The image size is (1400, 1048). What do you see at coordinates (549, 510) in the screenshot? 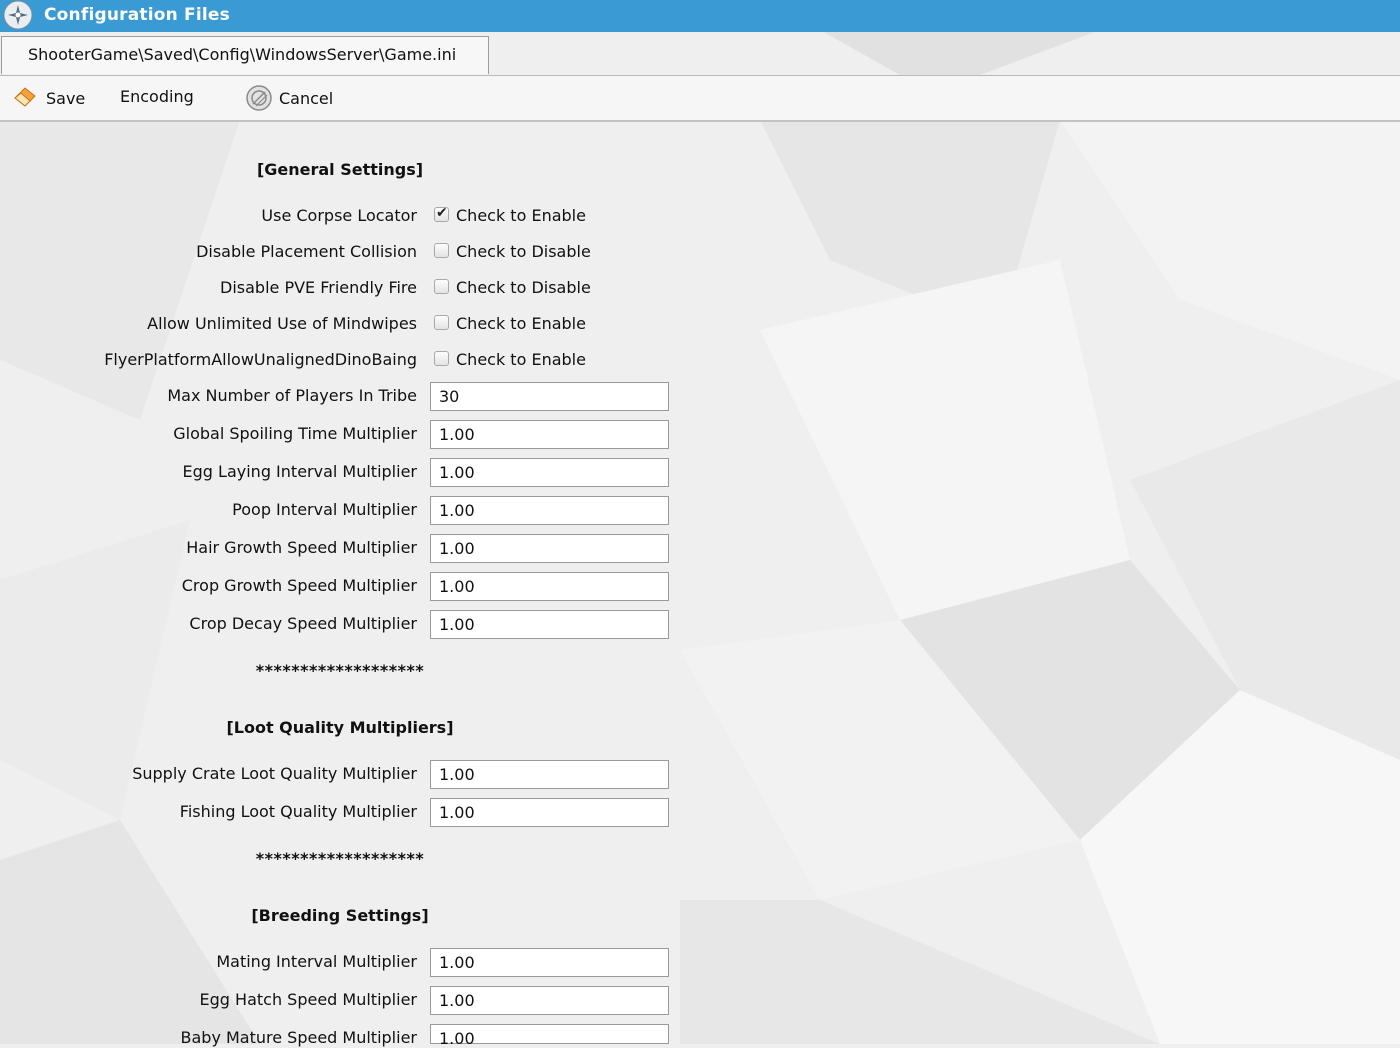
I see `poop-interval-input: 1.00` at bounding box center [549, 510].